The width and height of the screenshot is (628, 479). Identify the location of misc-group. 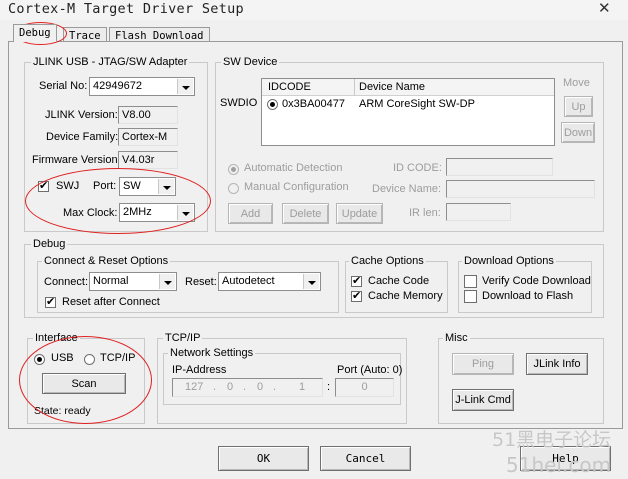
(521, 381).